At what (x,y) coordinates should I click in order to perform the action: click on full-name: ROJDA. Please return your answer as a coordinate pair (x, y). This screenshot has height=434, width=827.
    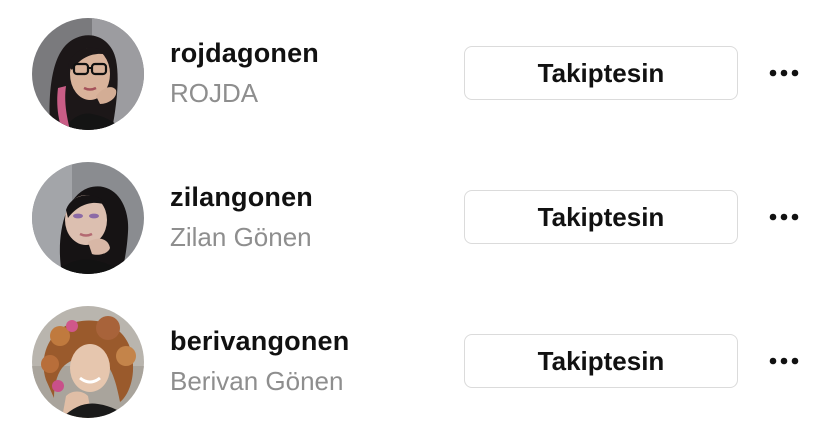
    Looking at the image, I should click on (214, 93).